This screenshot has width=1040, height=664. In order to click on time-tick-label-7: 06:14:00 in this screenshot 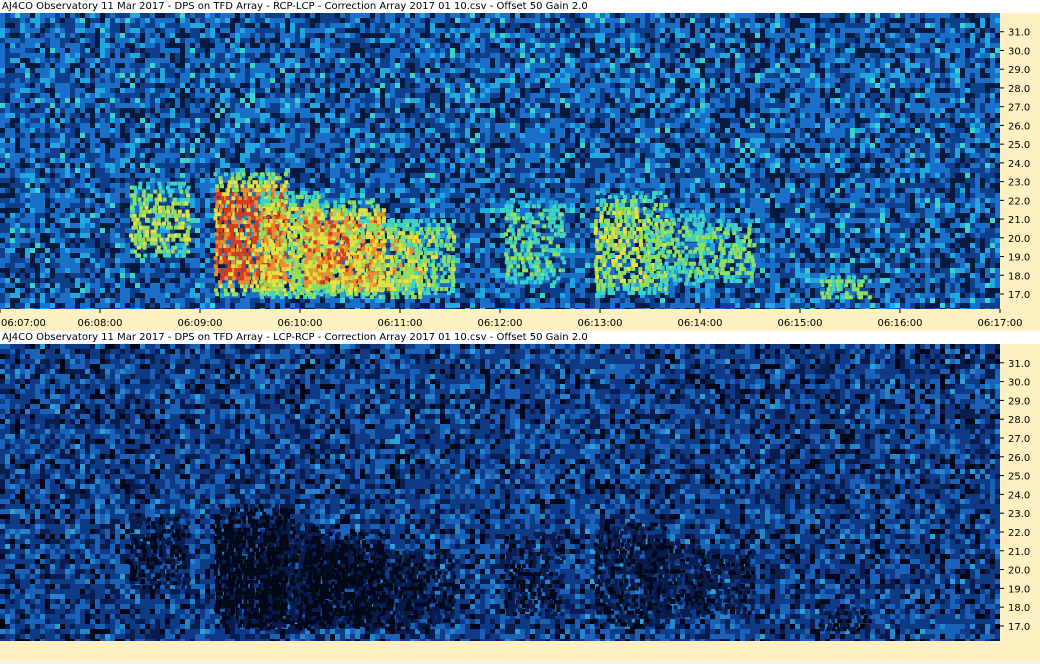, I will do `click(700, 323)`.